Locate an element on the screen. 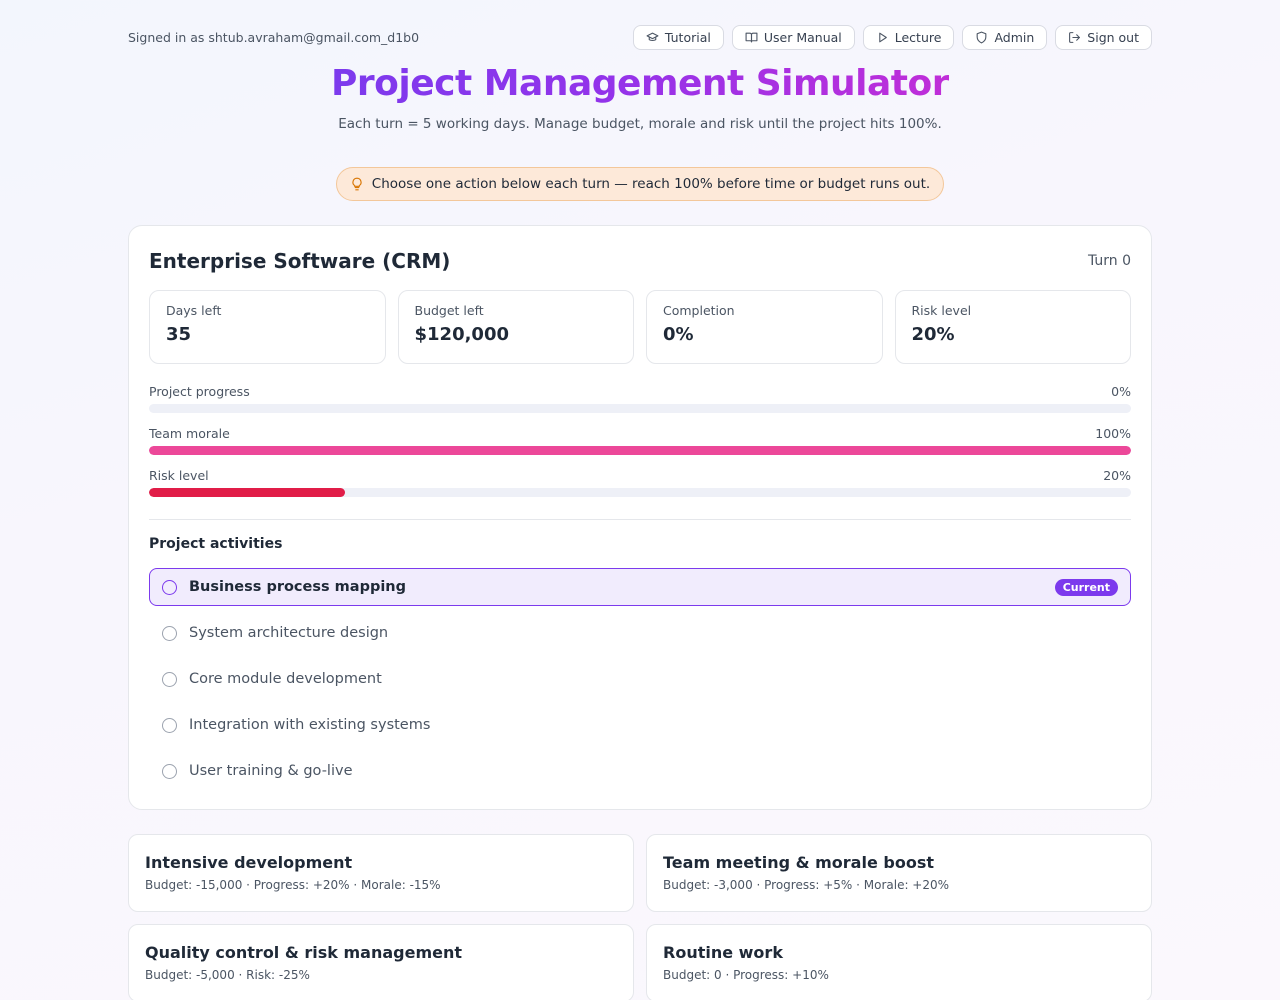  user-manual-button: User Manual is located at coordinates (793, 37).